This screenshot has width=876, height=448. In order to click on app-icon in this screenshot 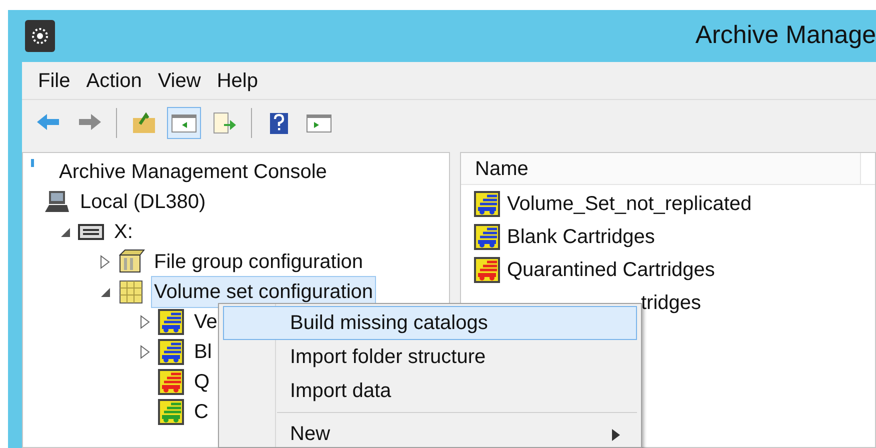, I will do `click(40, 36)`.